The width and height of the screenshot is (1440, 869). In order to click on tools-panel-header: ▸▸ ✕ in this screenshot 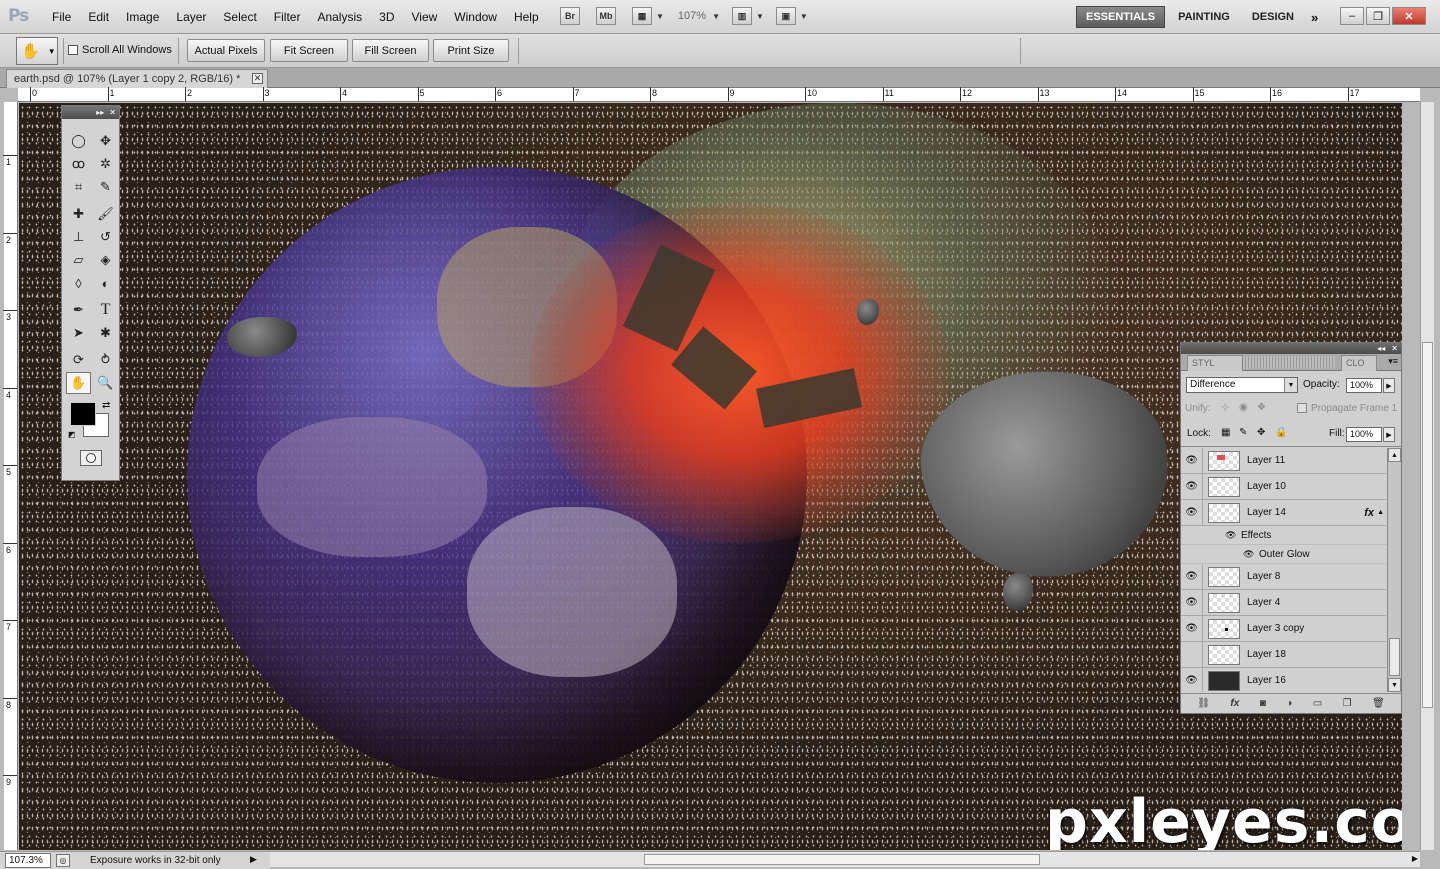, I will do `click(90, 112)`.